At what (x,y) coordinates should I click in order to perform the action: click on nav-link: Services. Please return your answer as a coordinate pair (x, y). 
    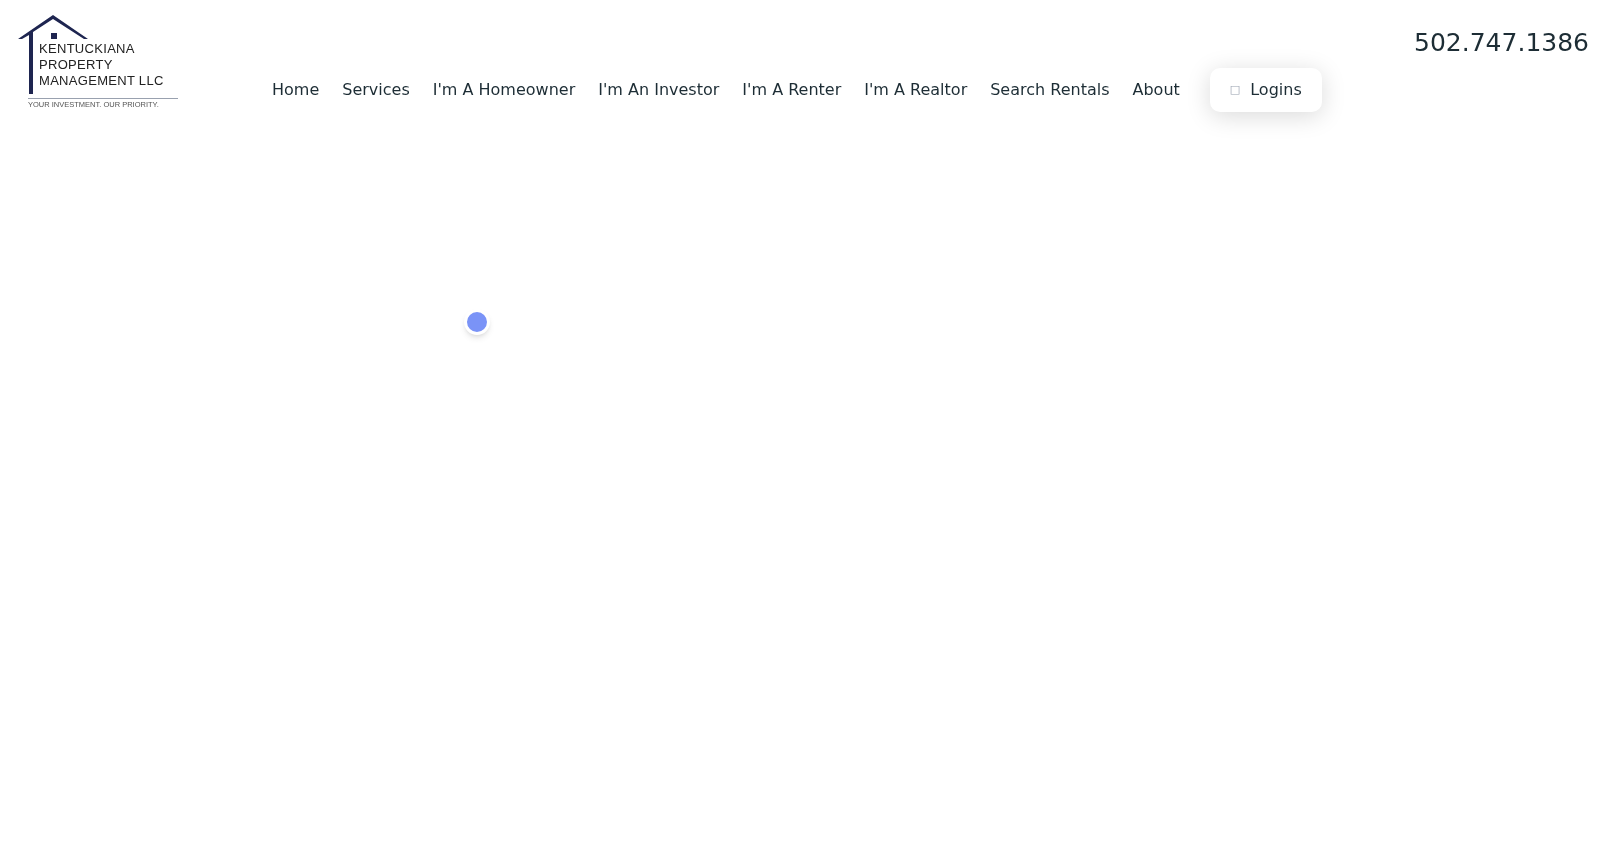
    Looking at the image, I should click on (376, 90).